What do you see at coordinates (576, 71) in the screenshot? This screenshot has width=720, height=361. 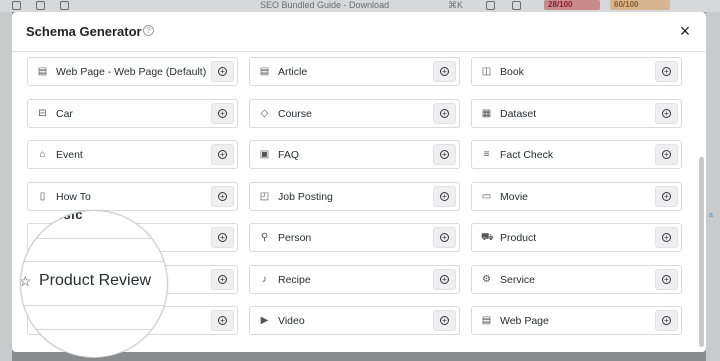 I see `schema-item: ◫ Book +` at bounding box center [576, 71].